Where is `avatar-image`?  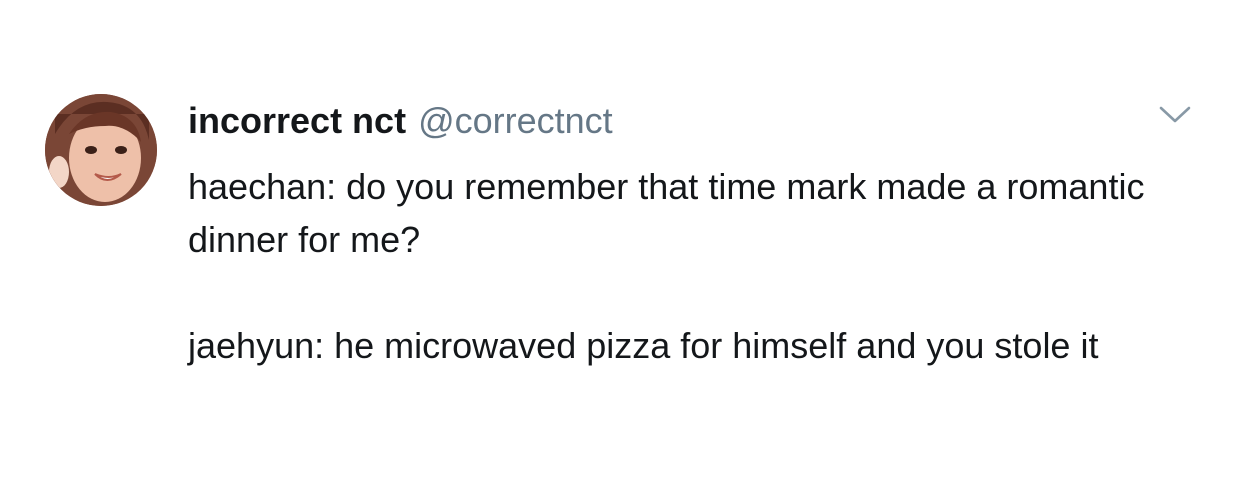
avatar-image is located at coordinates (101, 150).